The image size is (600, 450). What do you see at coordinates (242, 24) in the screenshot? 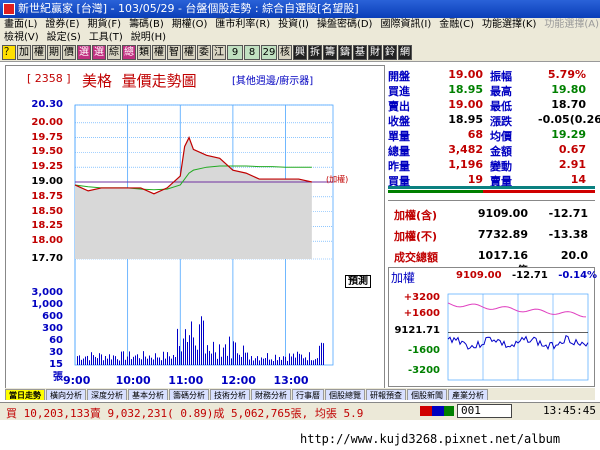
I see `menu-item: 匯市利率(R)` at bounding box center [242, 24].